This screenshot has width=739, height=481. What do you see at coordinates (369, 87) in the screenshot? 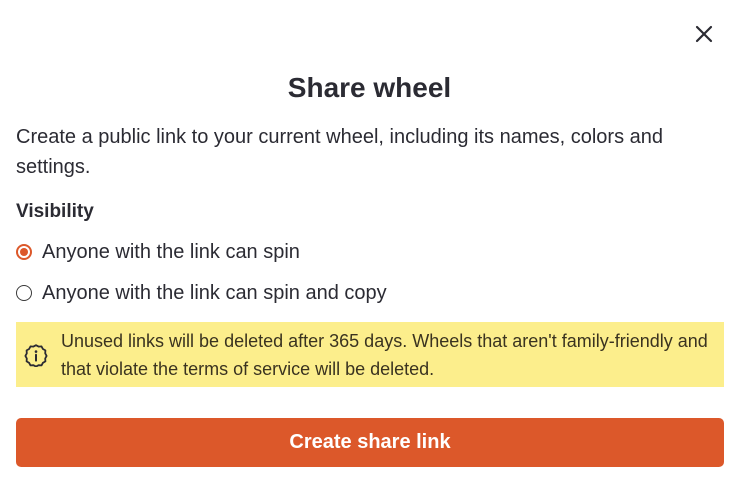
I see `dialog-title: Share wheel` at bounding box center [369, 87].